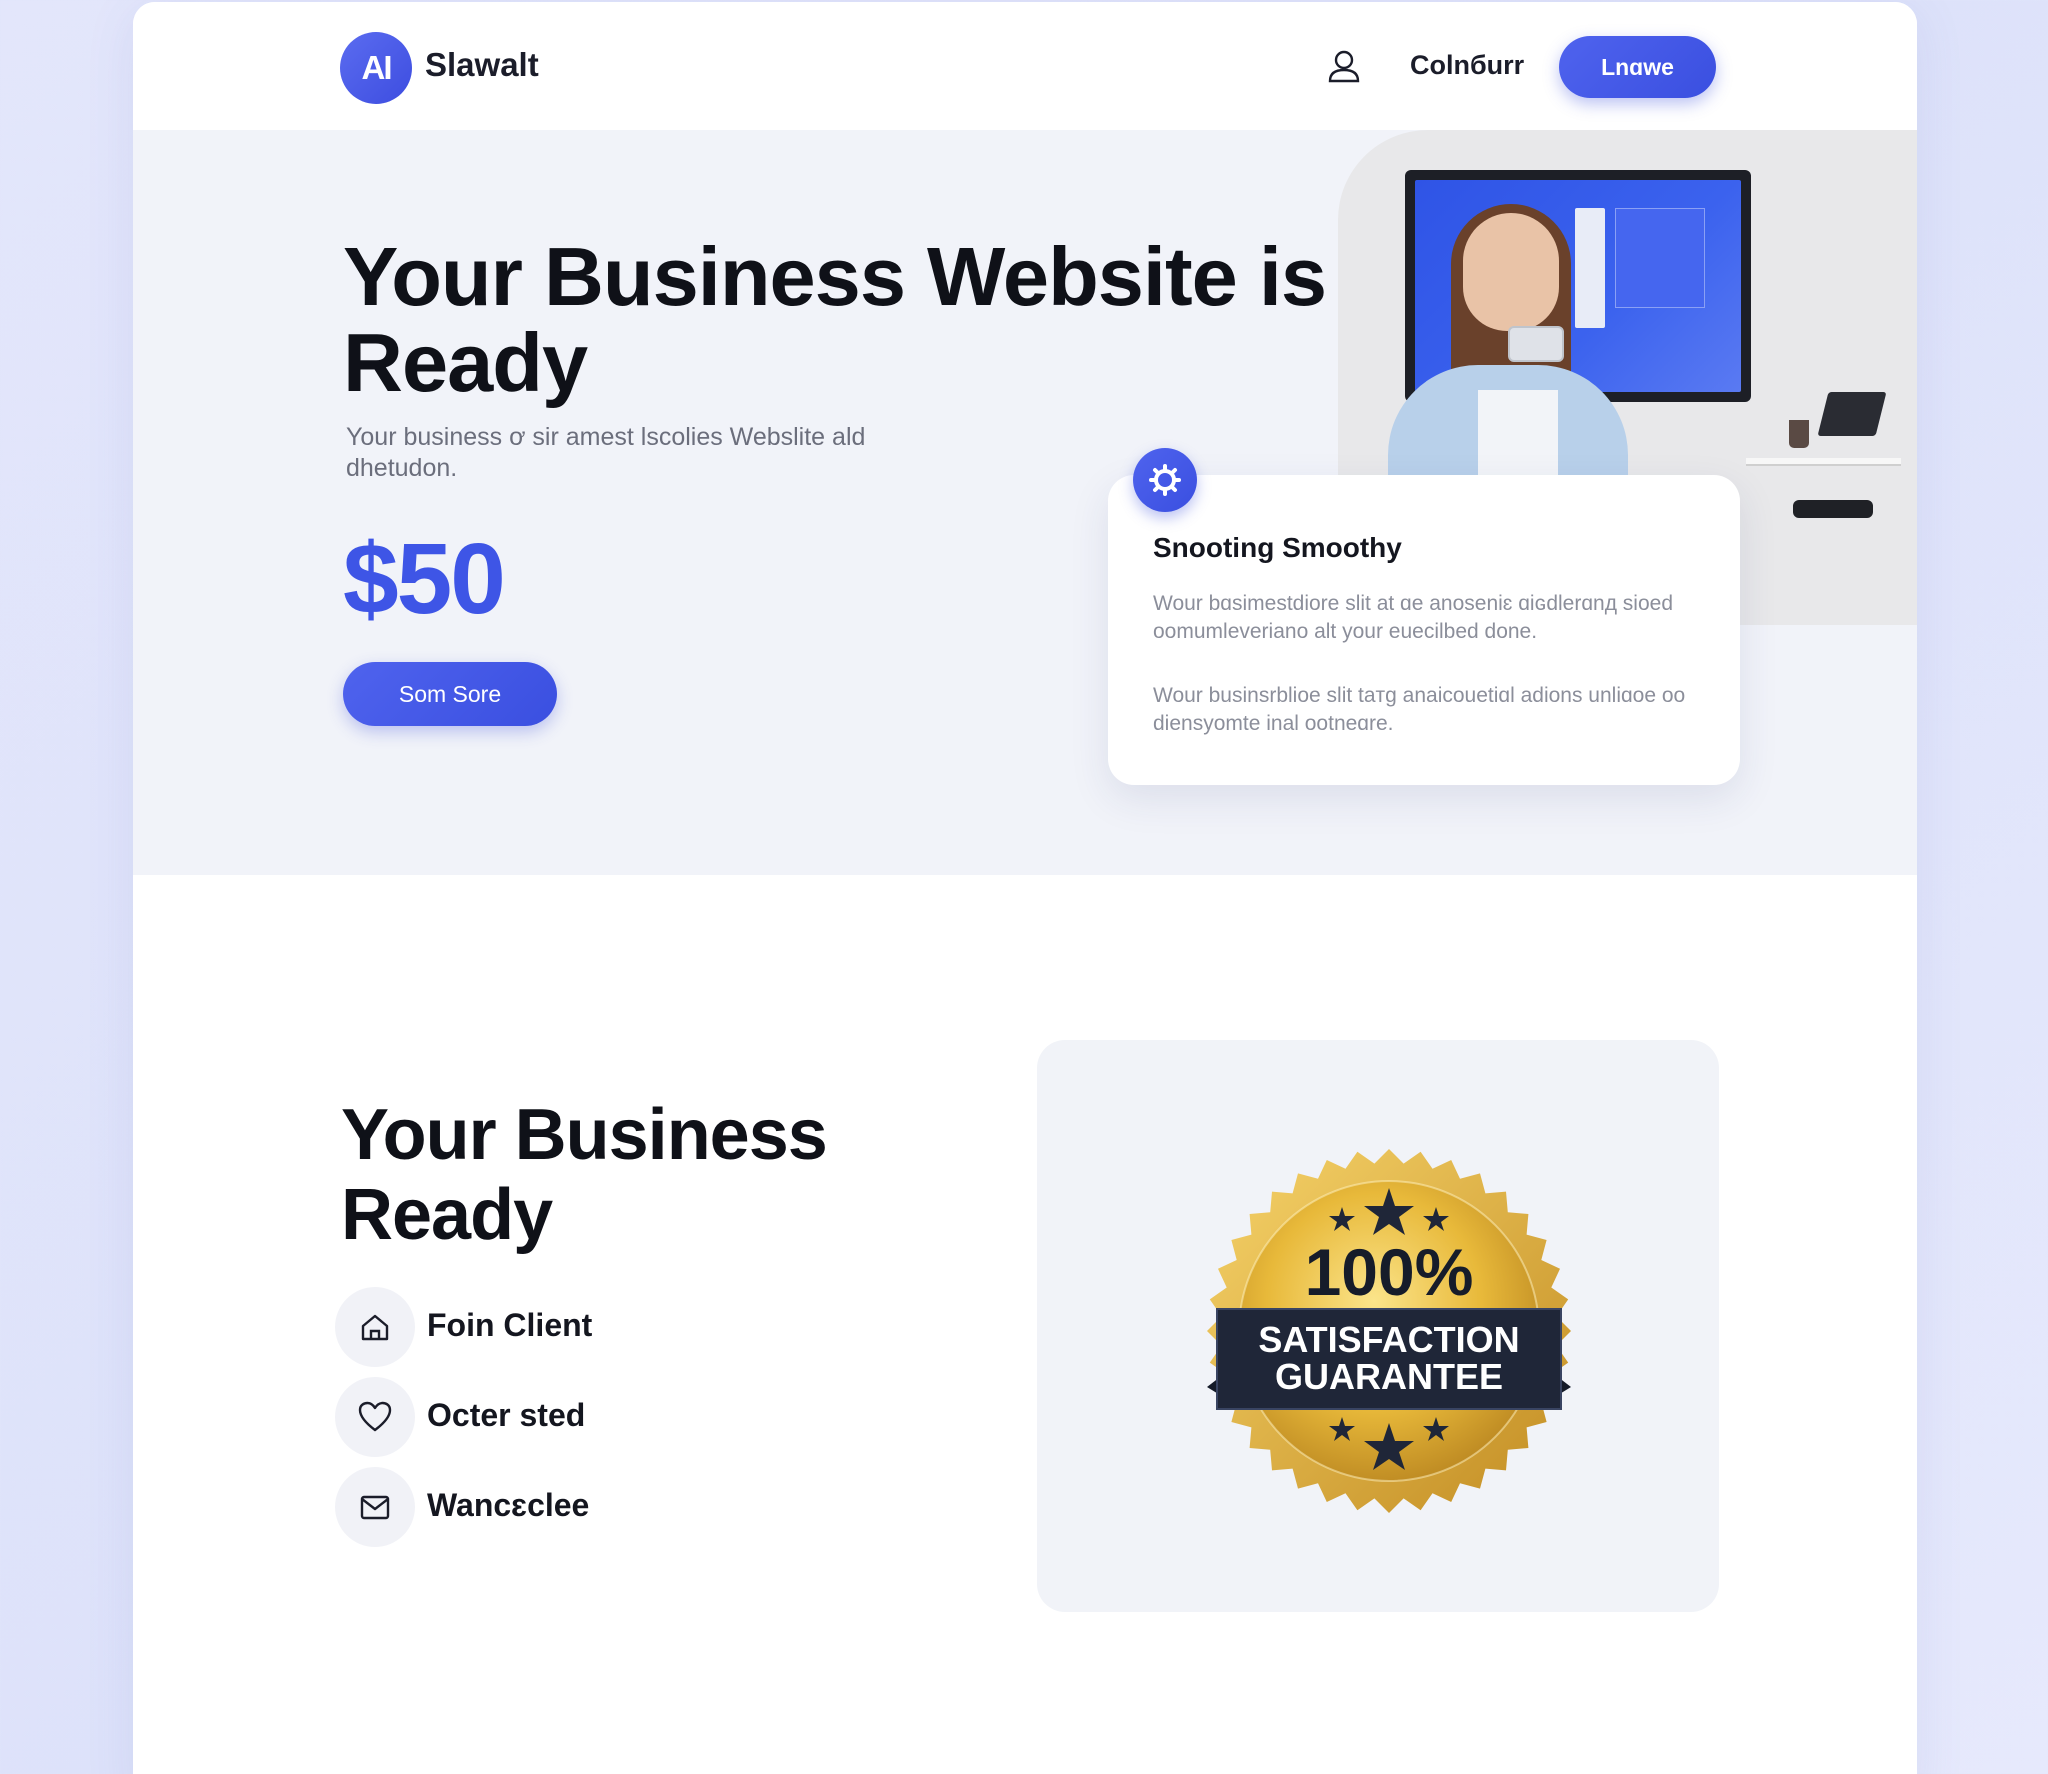  I want to click on hero-title: Your Business Website is Ready, so click(835, 319).